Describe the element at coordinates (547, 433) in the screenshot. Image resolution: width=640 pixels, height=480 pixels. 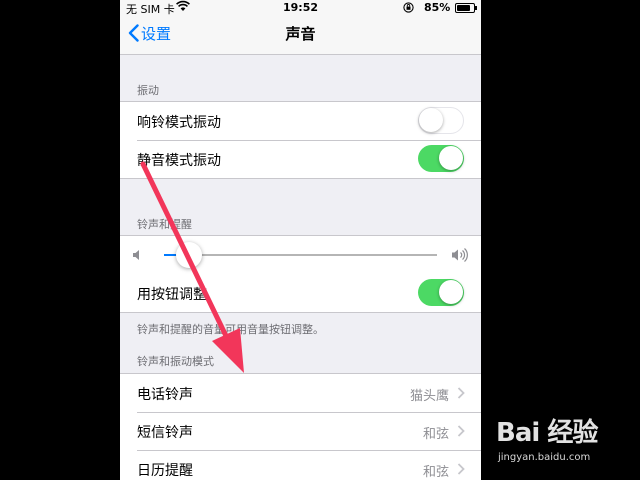
I see `watermark-logo: Bai 经验` at that location.